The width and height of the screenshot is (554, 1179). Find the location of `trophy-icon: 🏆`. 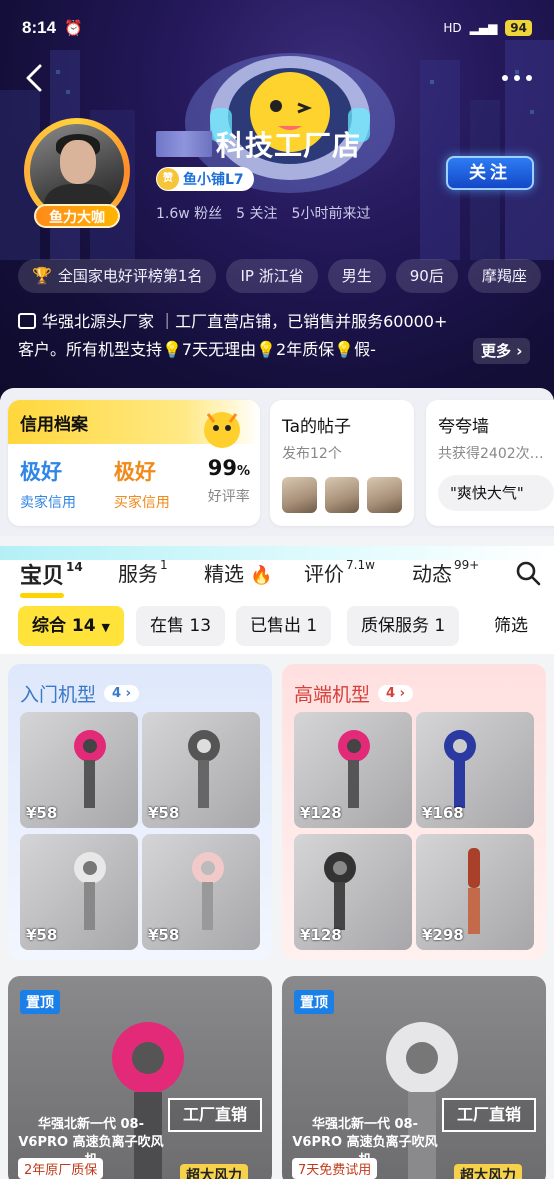

trophy-icon: 🏆 is located at coordinates (42, 275).